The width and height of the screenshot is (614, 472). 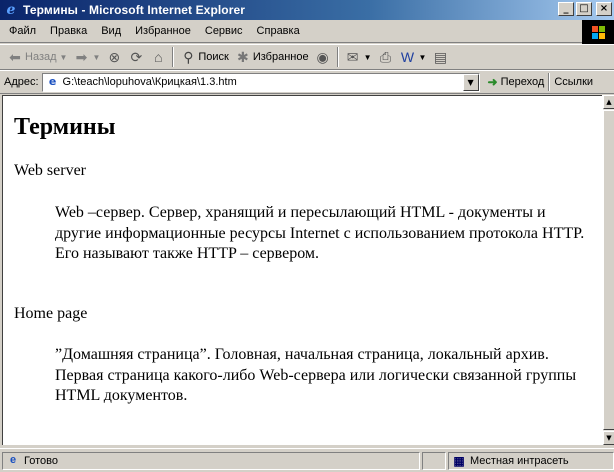 I want to click on menu-view: Вид, so click(x=111, y=31).